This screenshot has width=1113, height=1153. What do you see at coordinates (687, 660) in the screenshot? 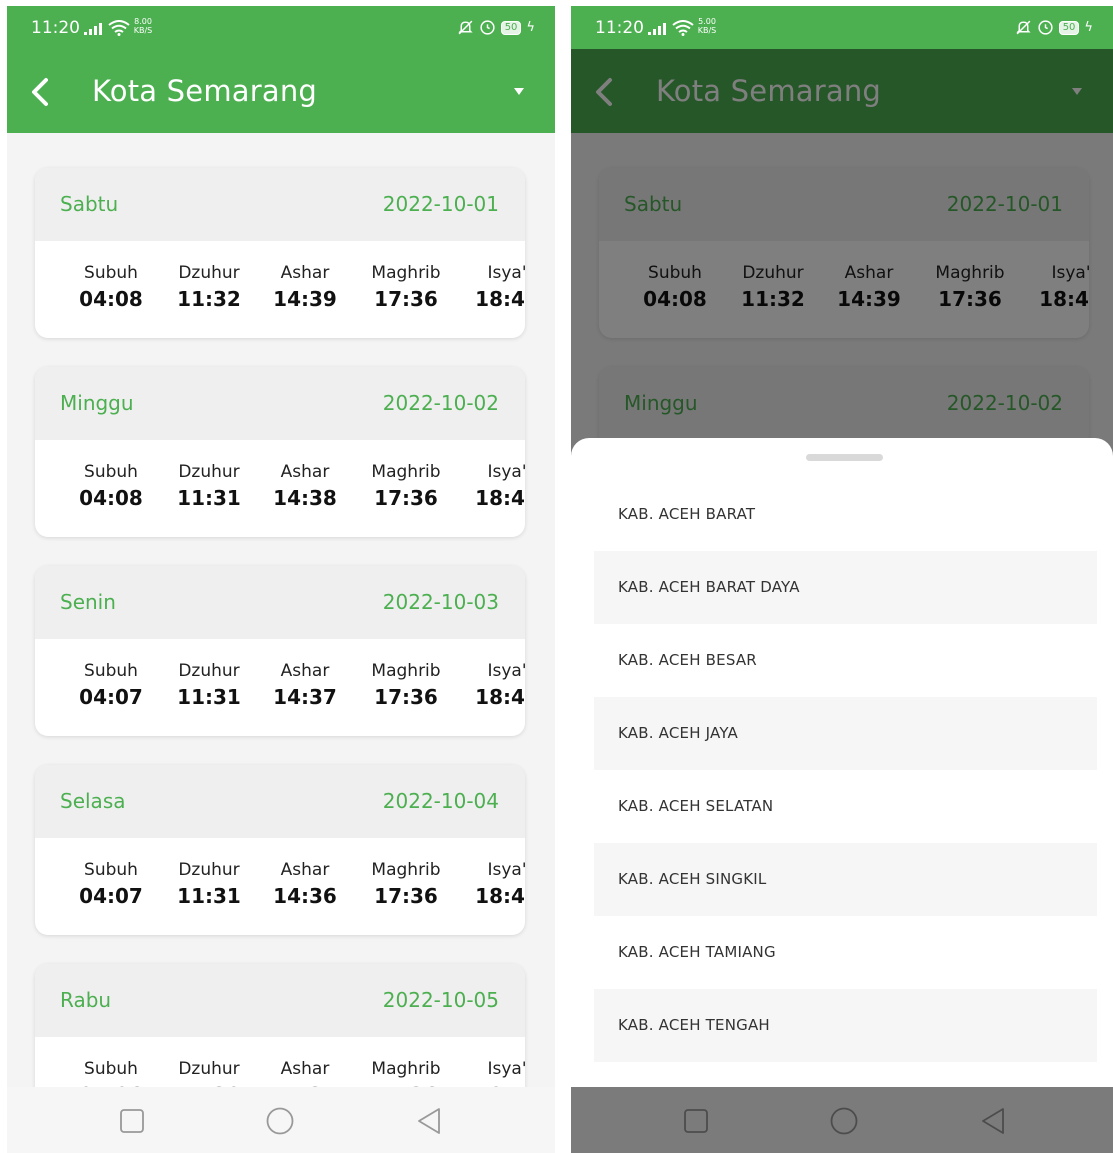
I see `region-label: KAB. ACEH BESAR` at bounding box center [687, 660].